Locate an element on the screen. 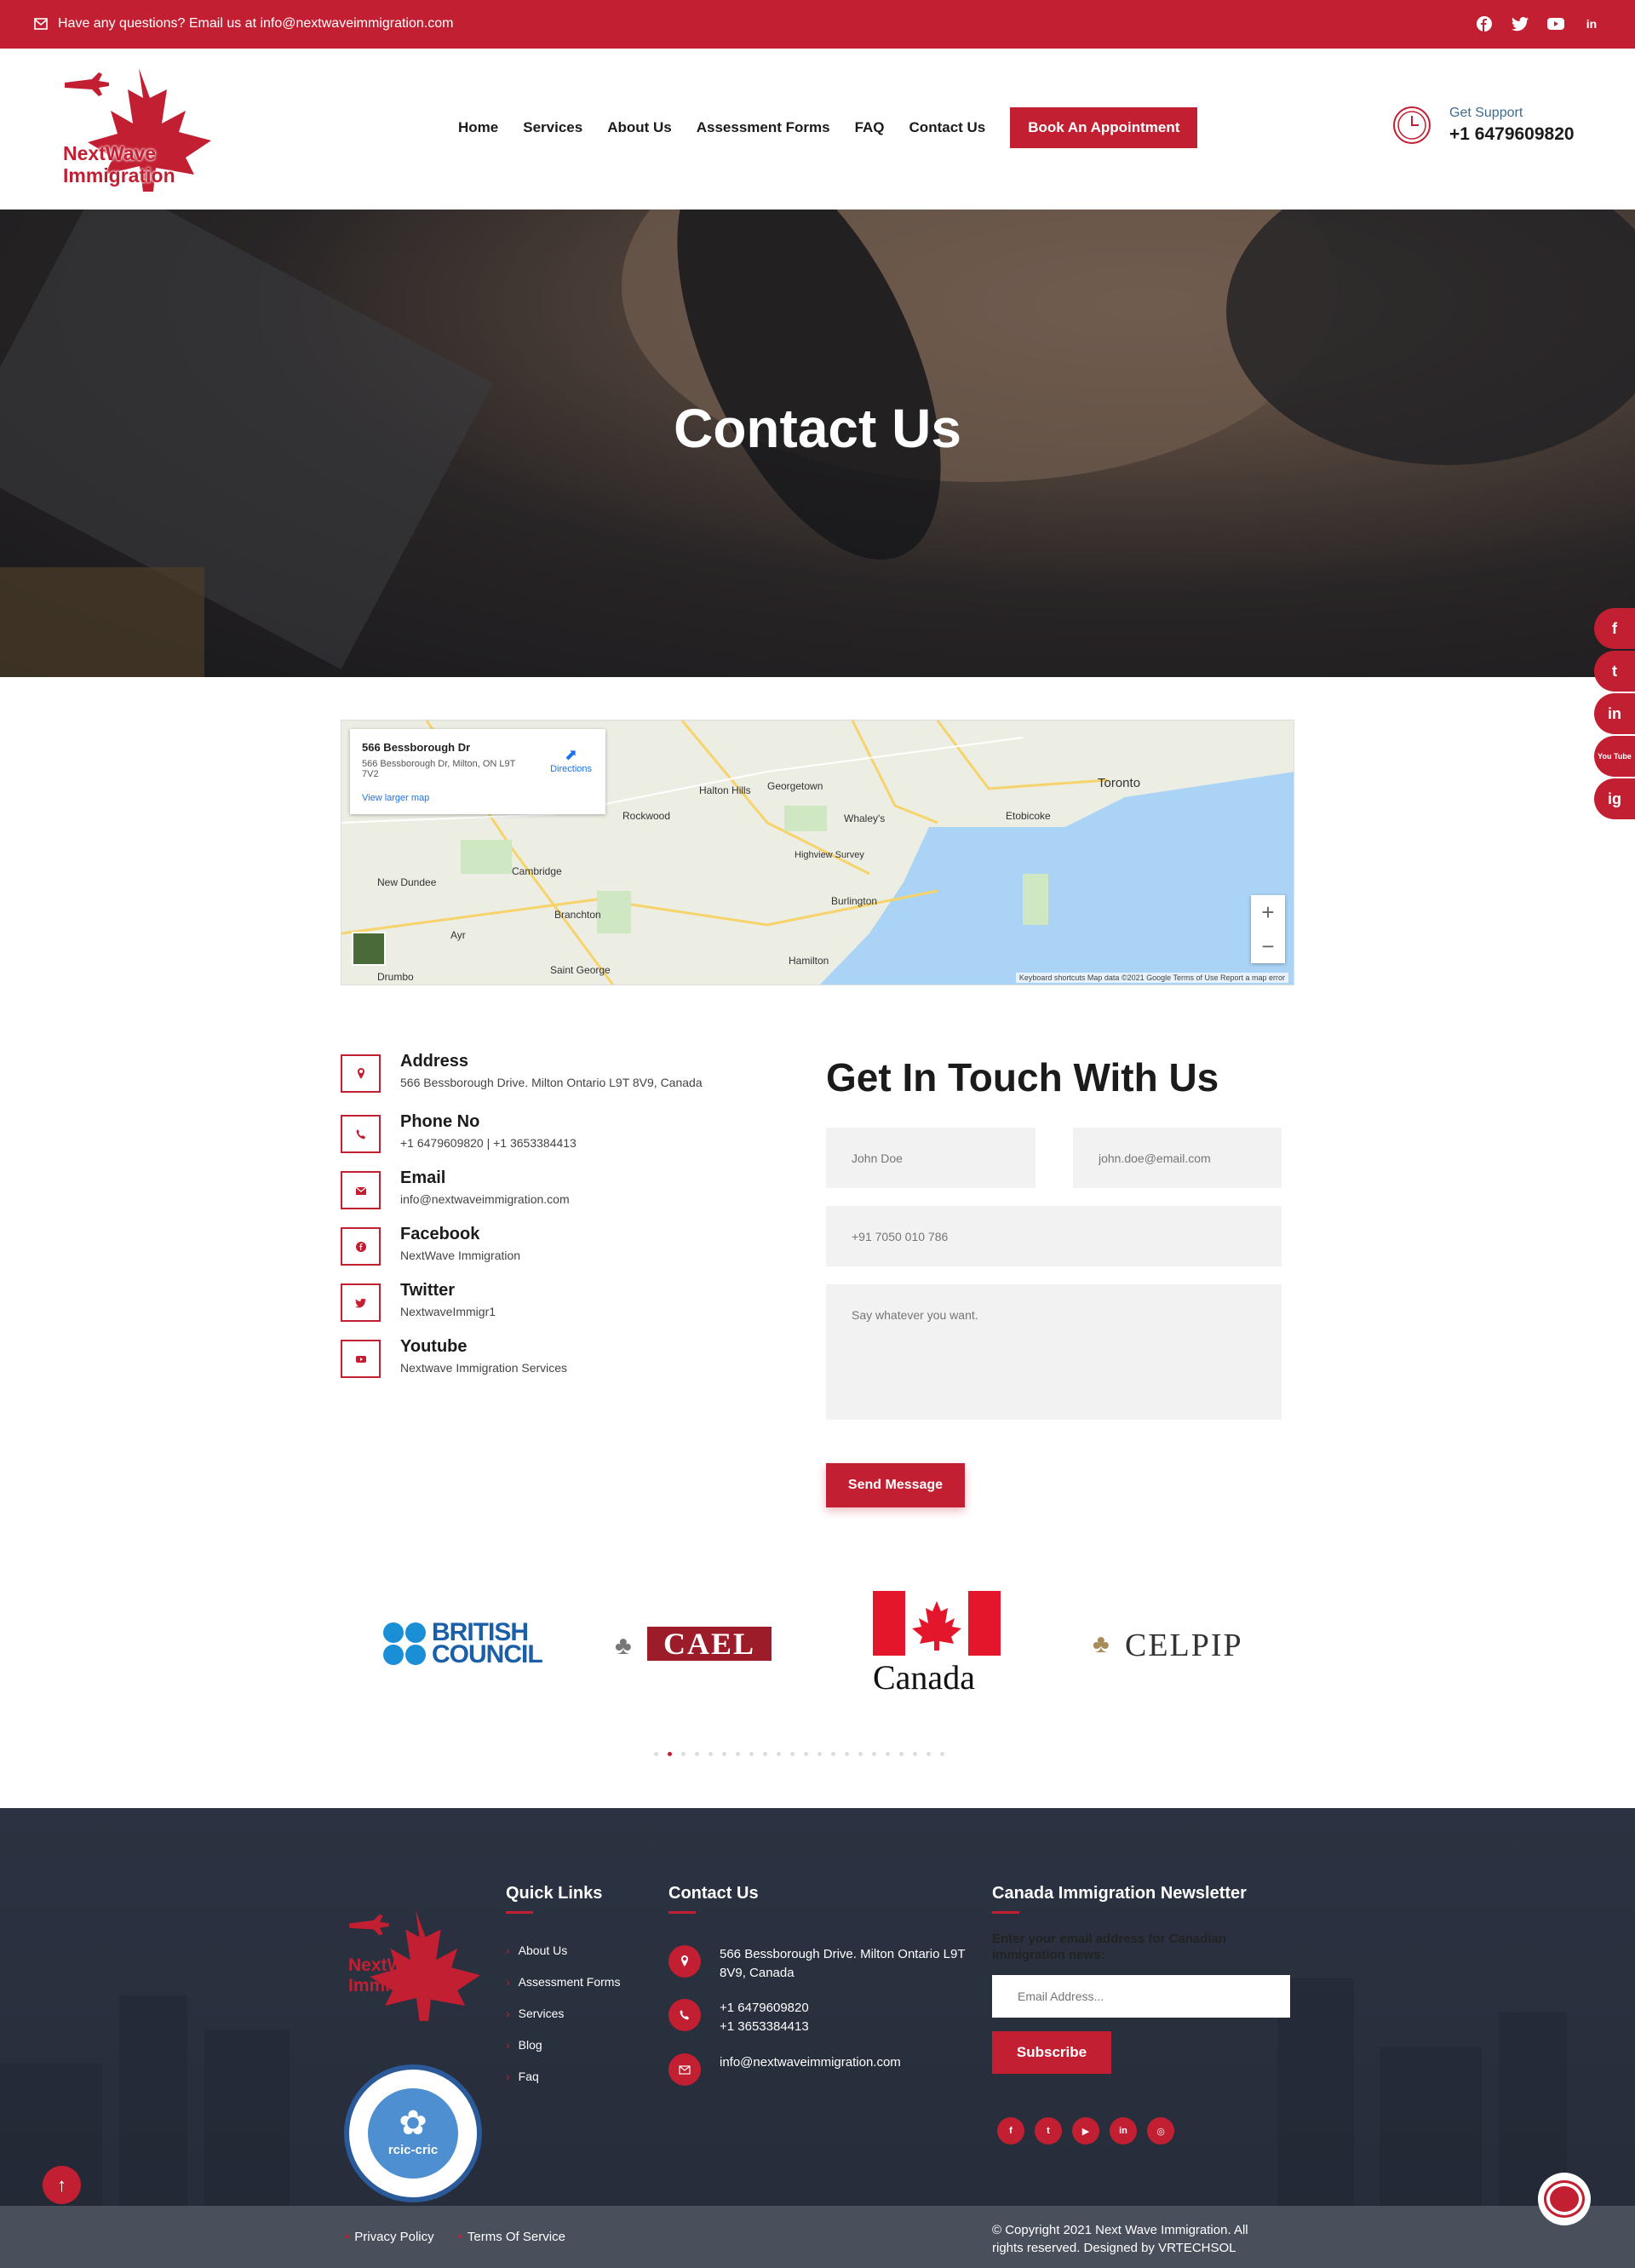  nav-home: Home is located at coordinates (478, 127).